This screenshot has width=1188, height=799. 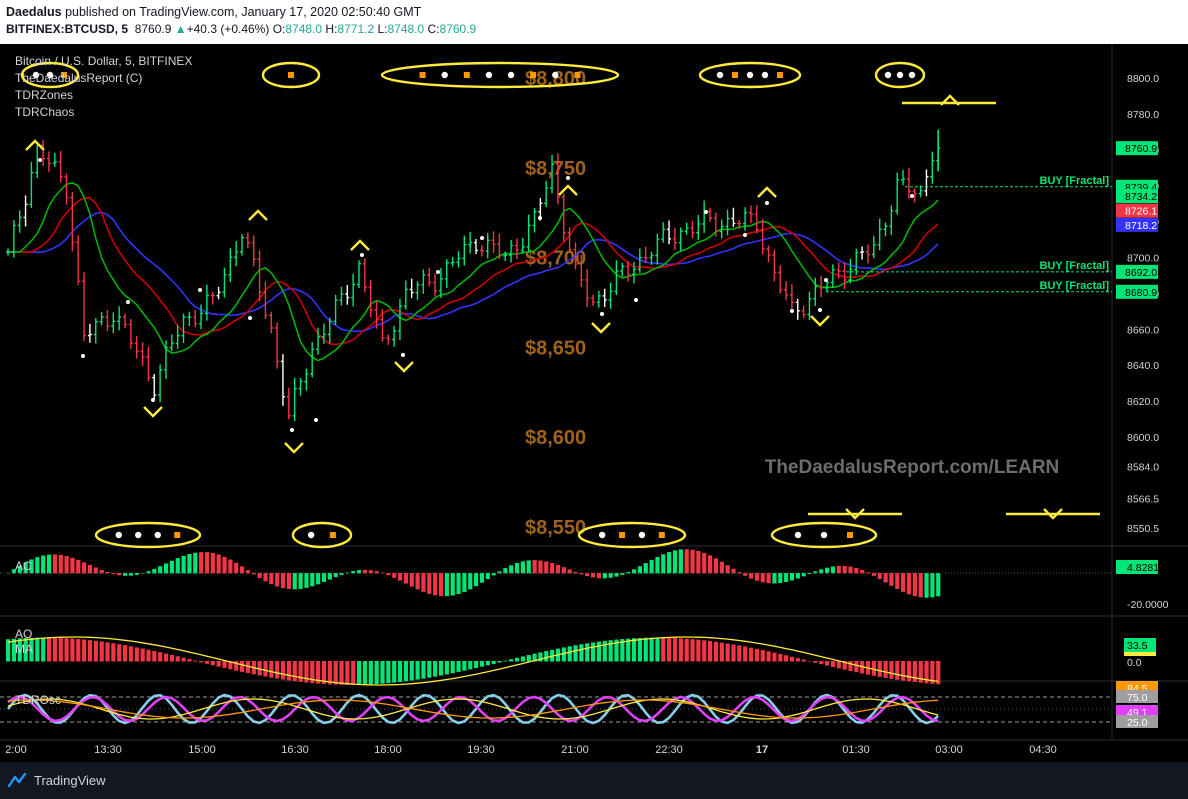 What do you see at coordinates (18, 780) in the screenshot?
I see `tradingview-logo-icon` at bounding box center [18, 780].